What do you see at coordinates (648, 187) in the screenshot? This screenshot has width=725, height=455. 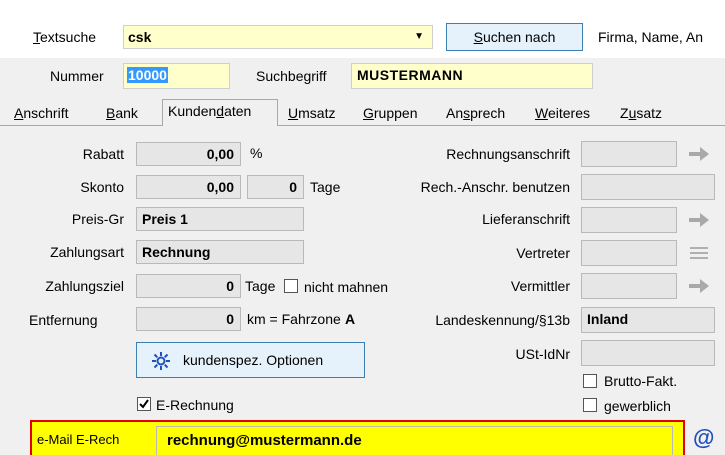 I see `rech-anschr-field` at bounding box center [648, 187].